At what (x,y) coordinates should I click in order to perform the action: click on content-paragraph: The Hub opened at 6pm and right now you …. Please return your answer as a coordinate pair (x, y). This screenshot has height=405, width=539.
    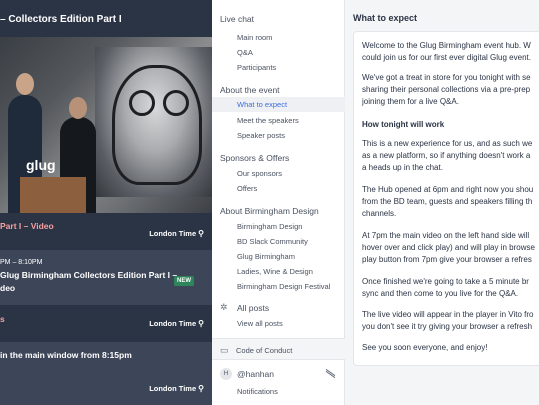
    Looking at the image, I should click on (450, 202).